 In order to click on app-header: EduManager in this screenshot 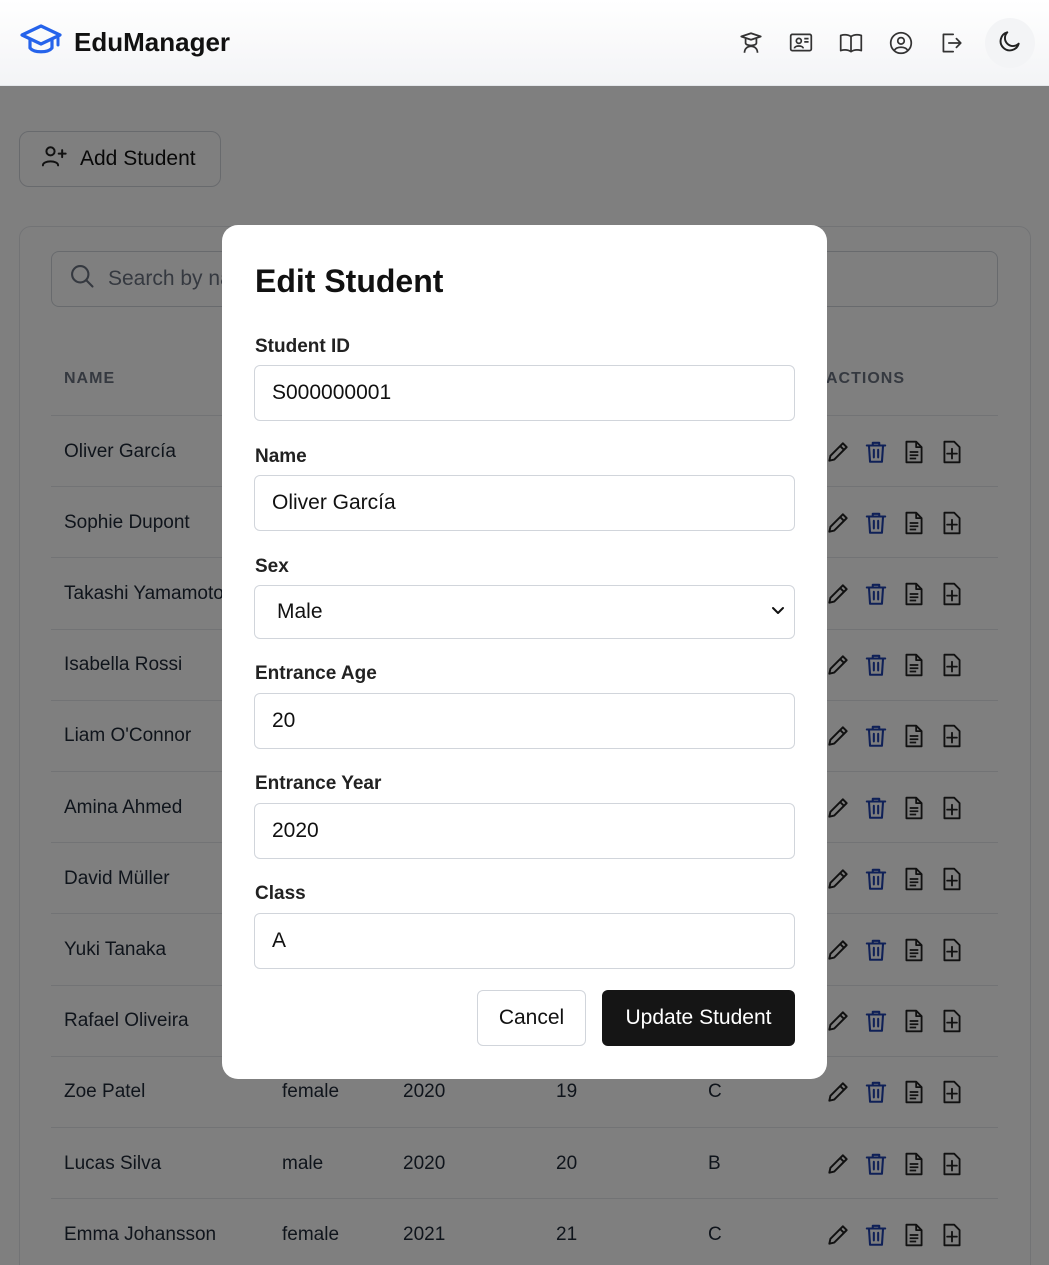, I will do `click(524, 43)`.